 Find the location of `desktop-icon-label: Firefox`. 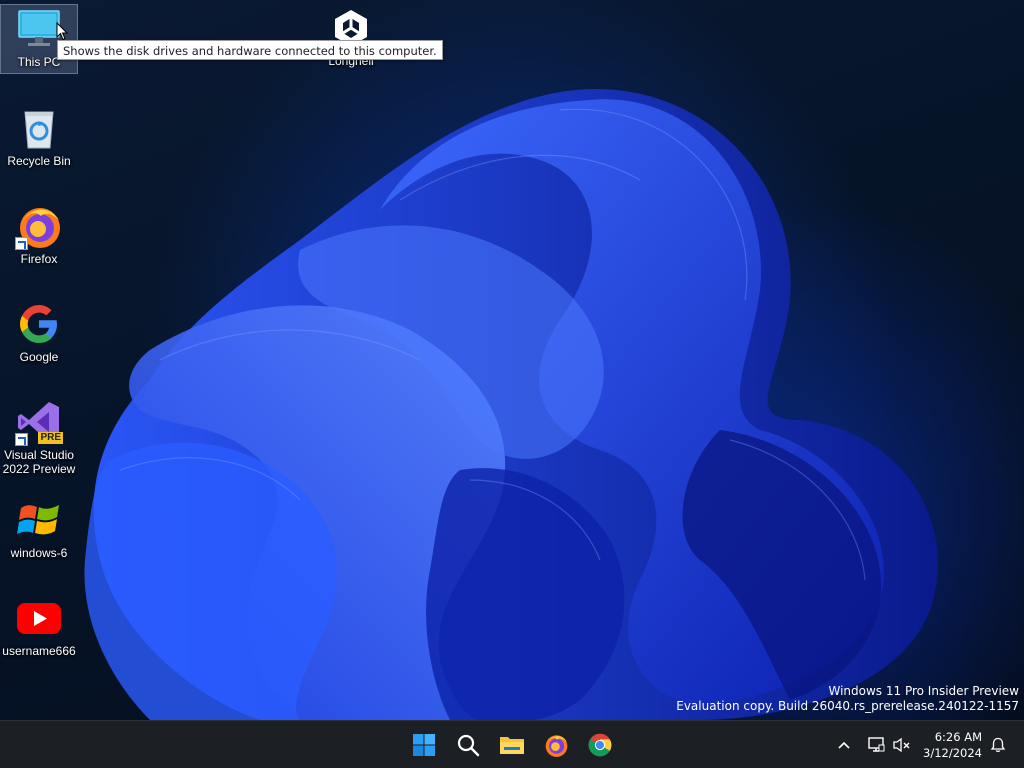

desktop-icon-label: Firefox is located at coordinates (39, 259).